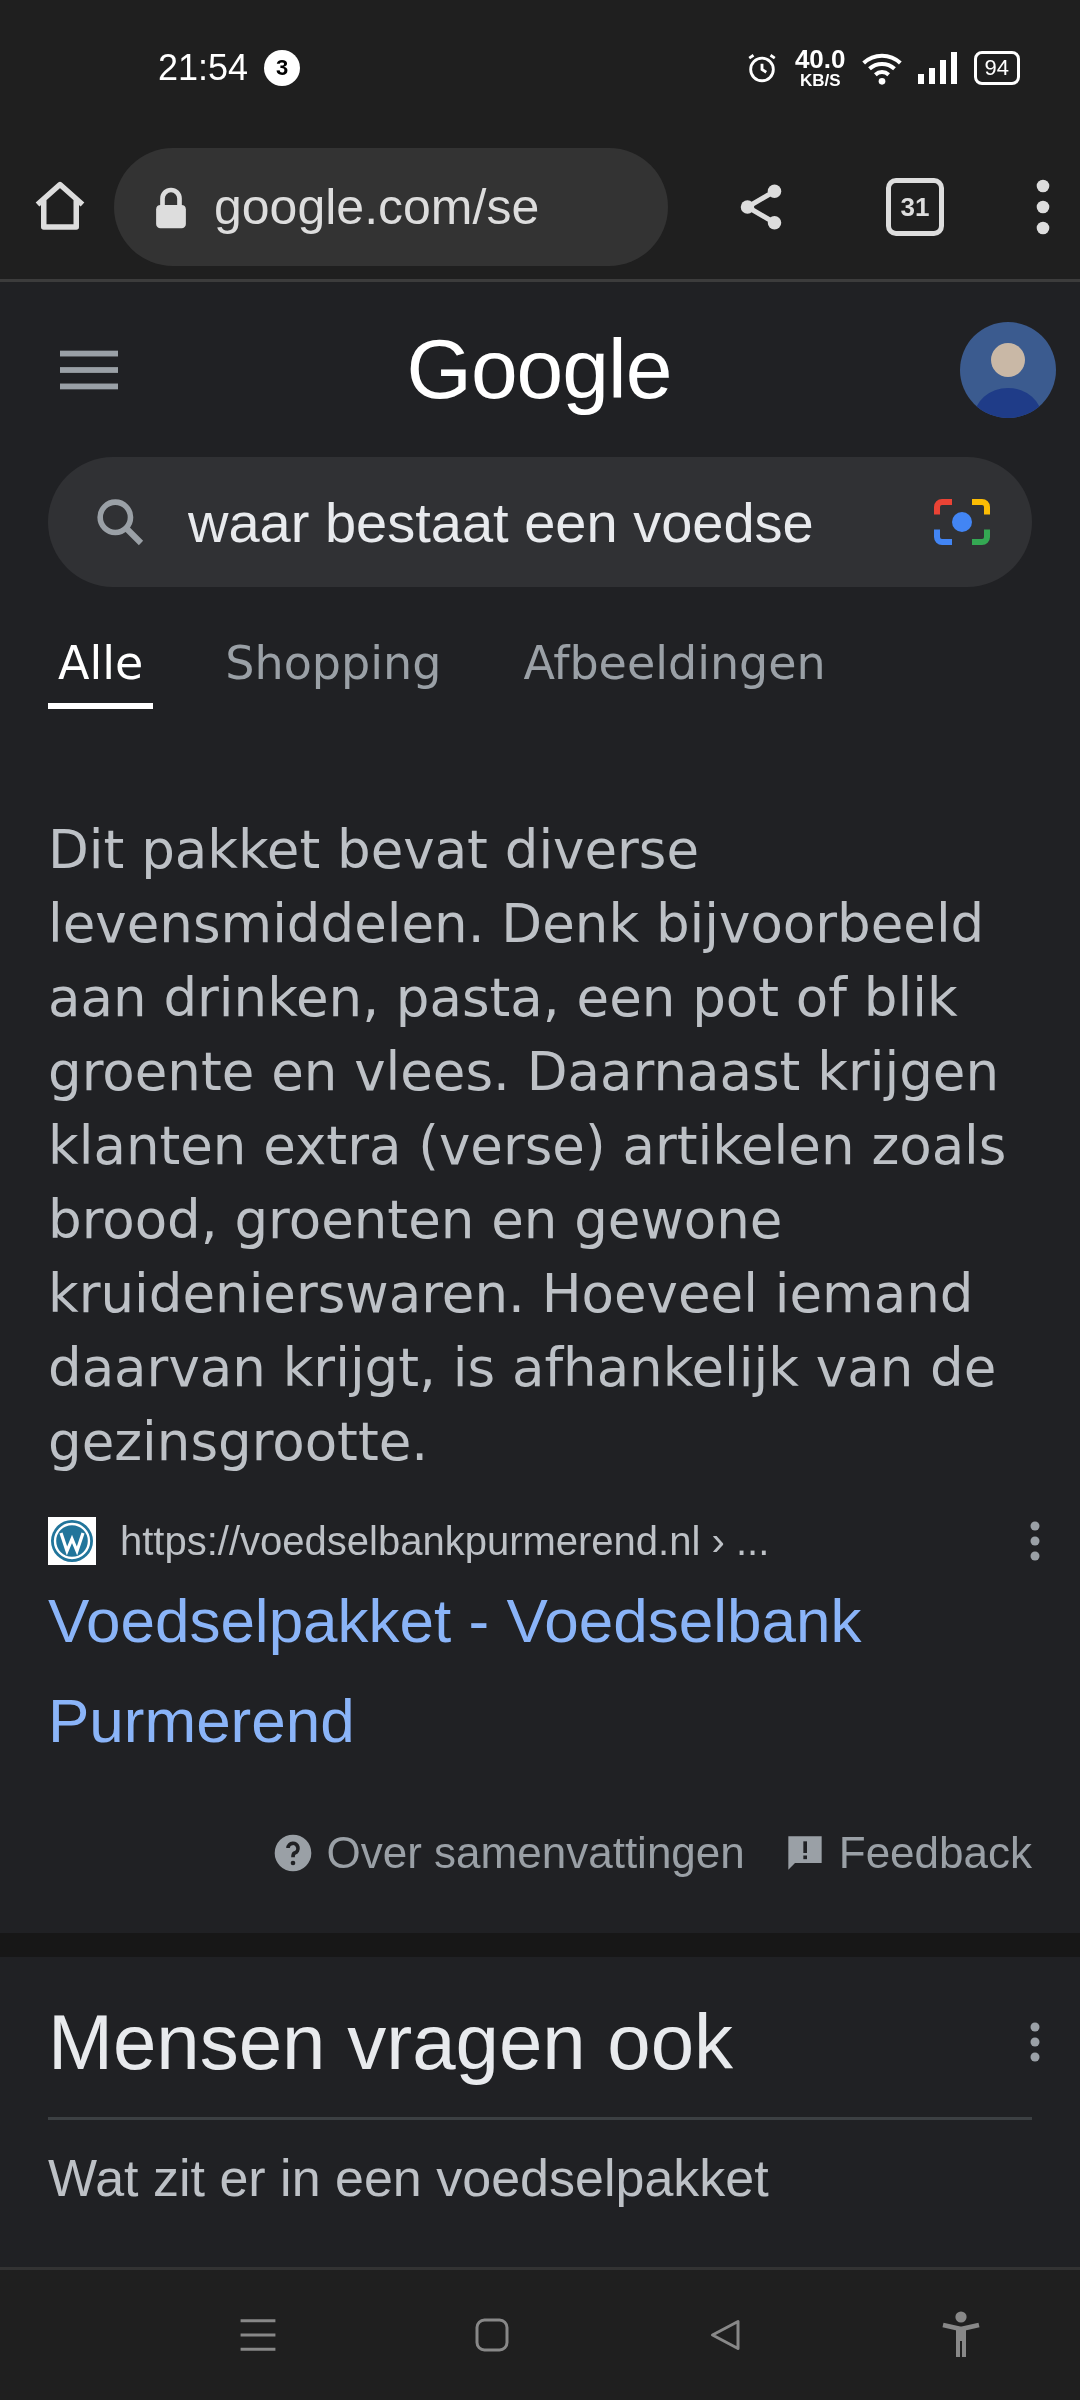  I want to click on result-title-link: Voedselpakket - Voedselbank Purmerend, so click(540, 1671).